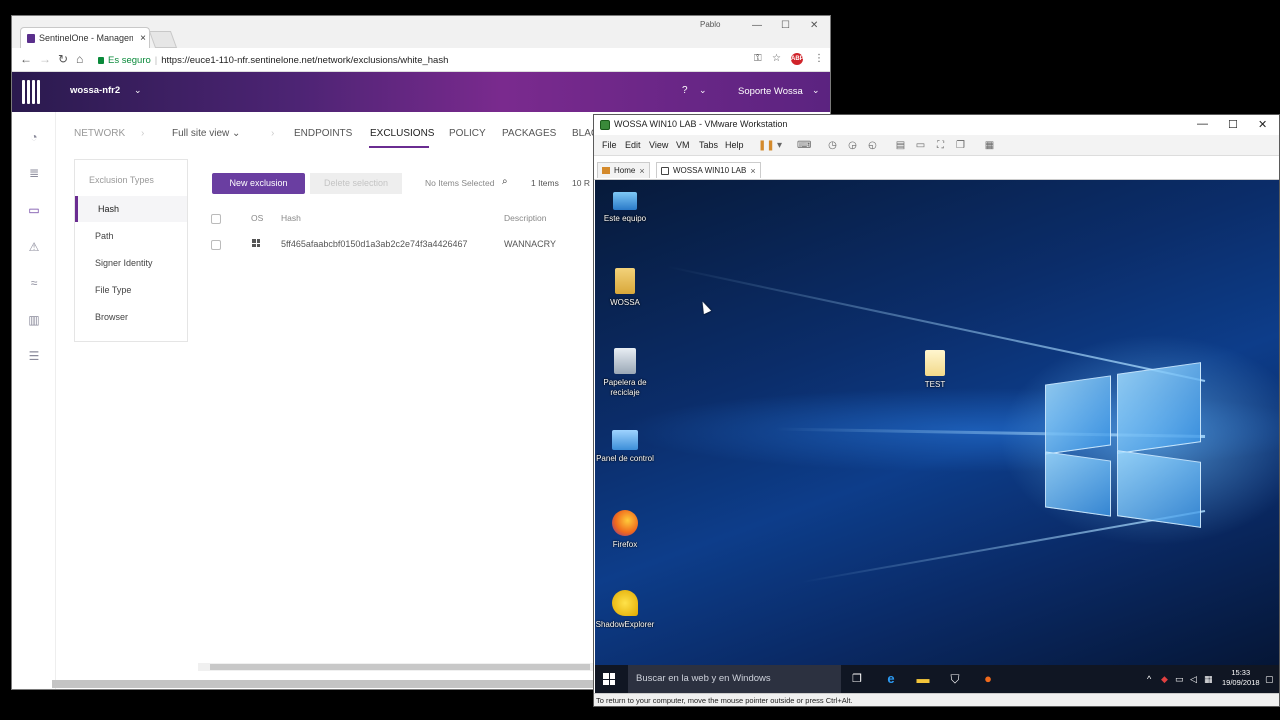 The width and height of the screenshot is (1280, 720). What do you see at coordinates (609, 145) in the screenshot?
I see `menu-file: File` at bounding box center [609, 145].